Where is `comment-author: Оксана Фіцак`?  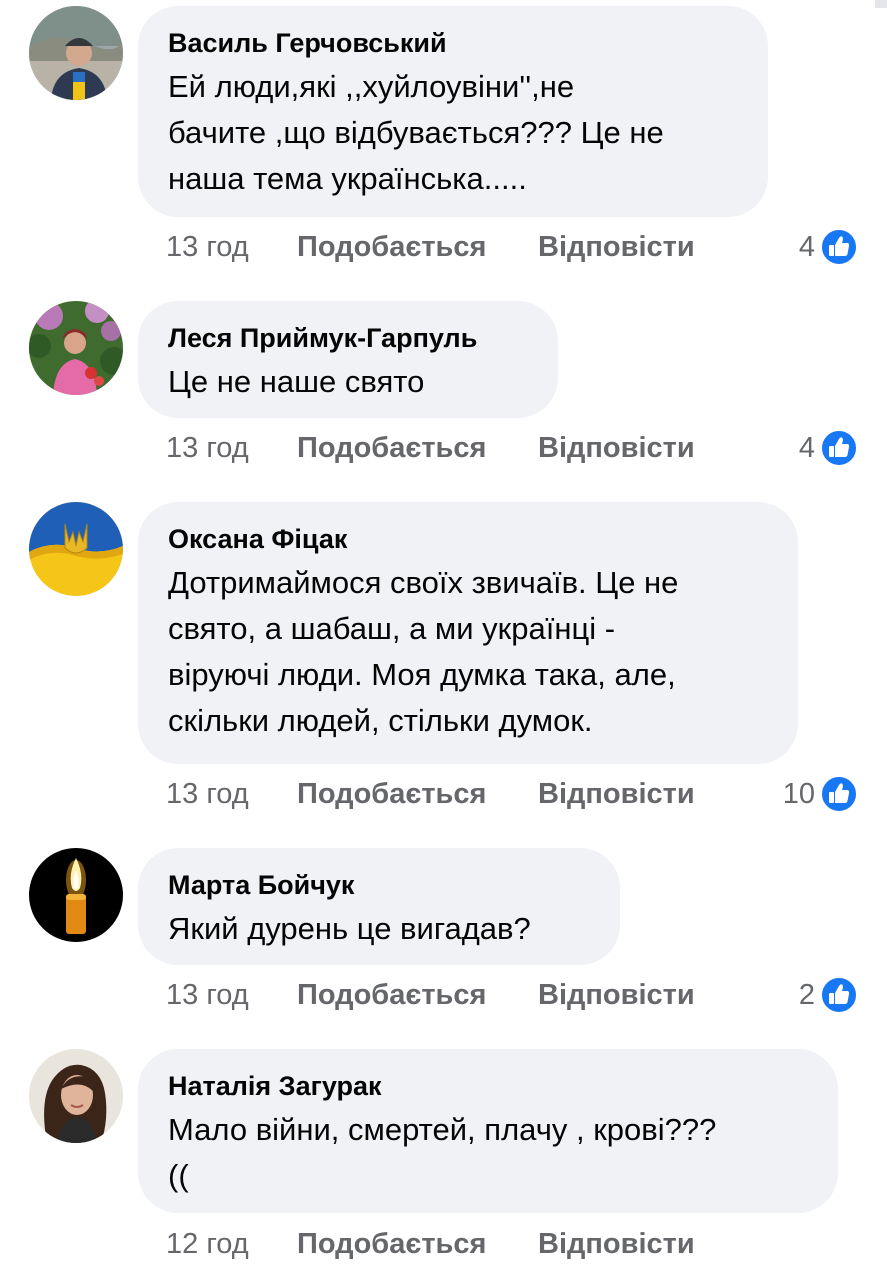
comment-author: Оксана Фіцак is located at coordinates (468, 539).